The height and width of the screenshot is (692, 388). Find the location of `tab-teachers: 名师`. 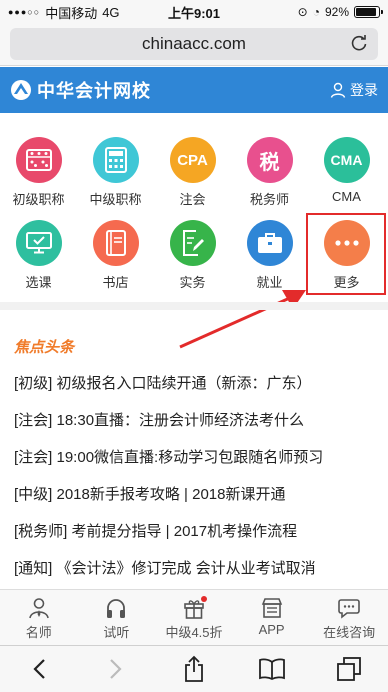

tab-teachers: 名师 is located at coordinates (39, 617).